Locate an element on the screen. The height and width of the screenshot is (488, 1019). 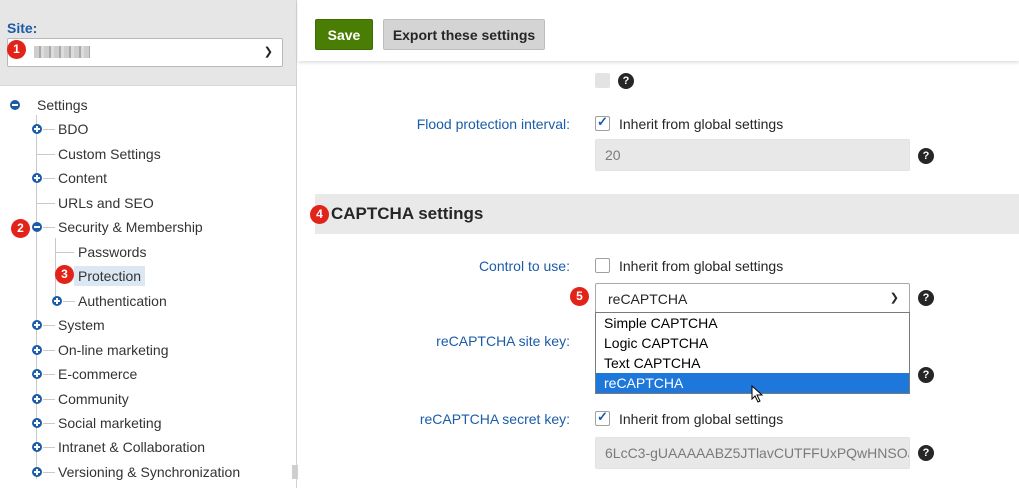
captcha-section-header: CAPTCHA settings is located at coordinates (667, 214).